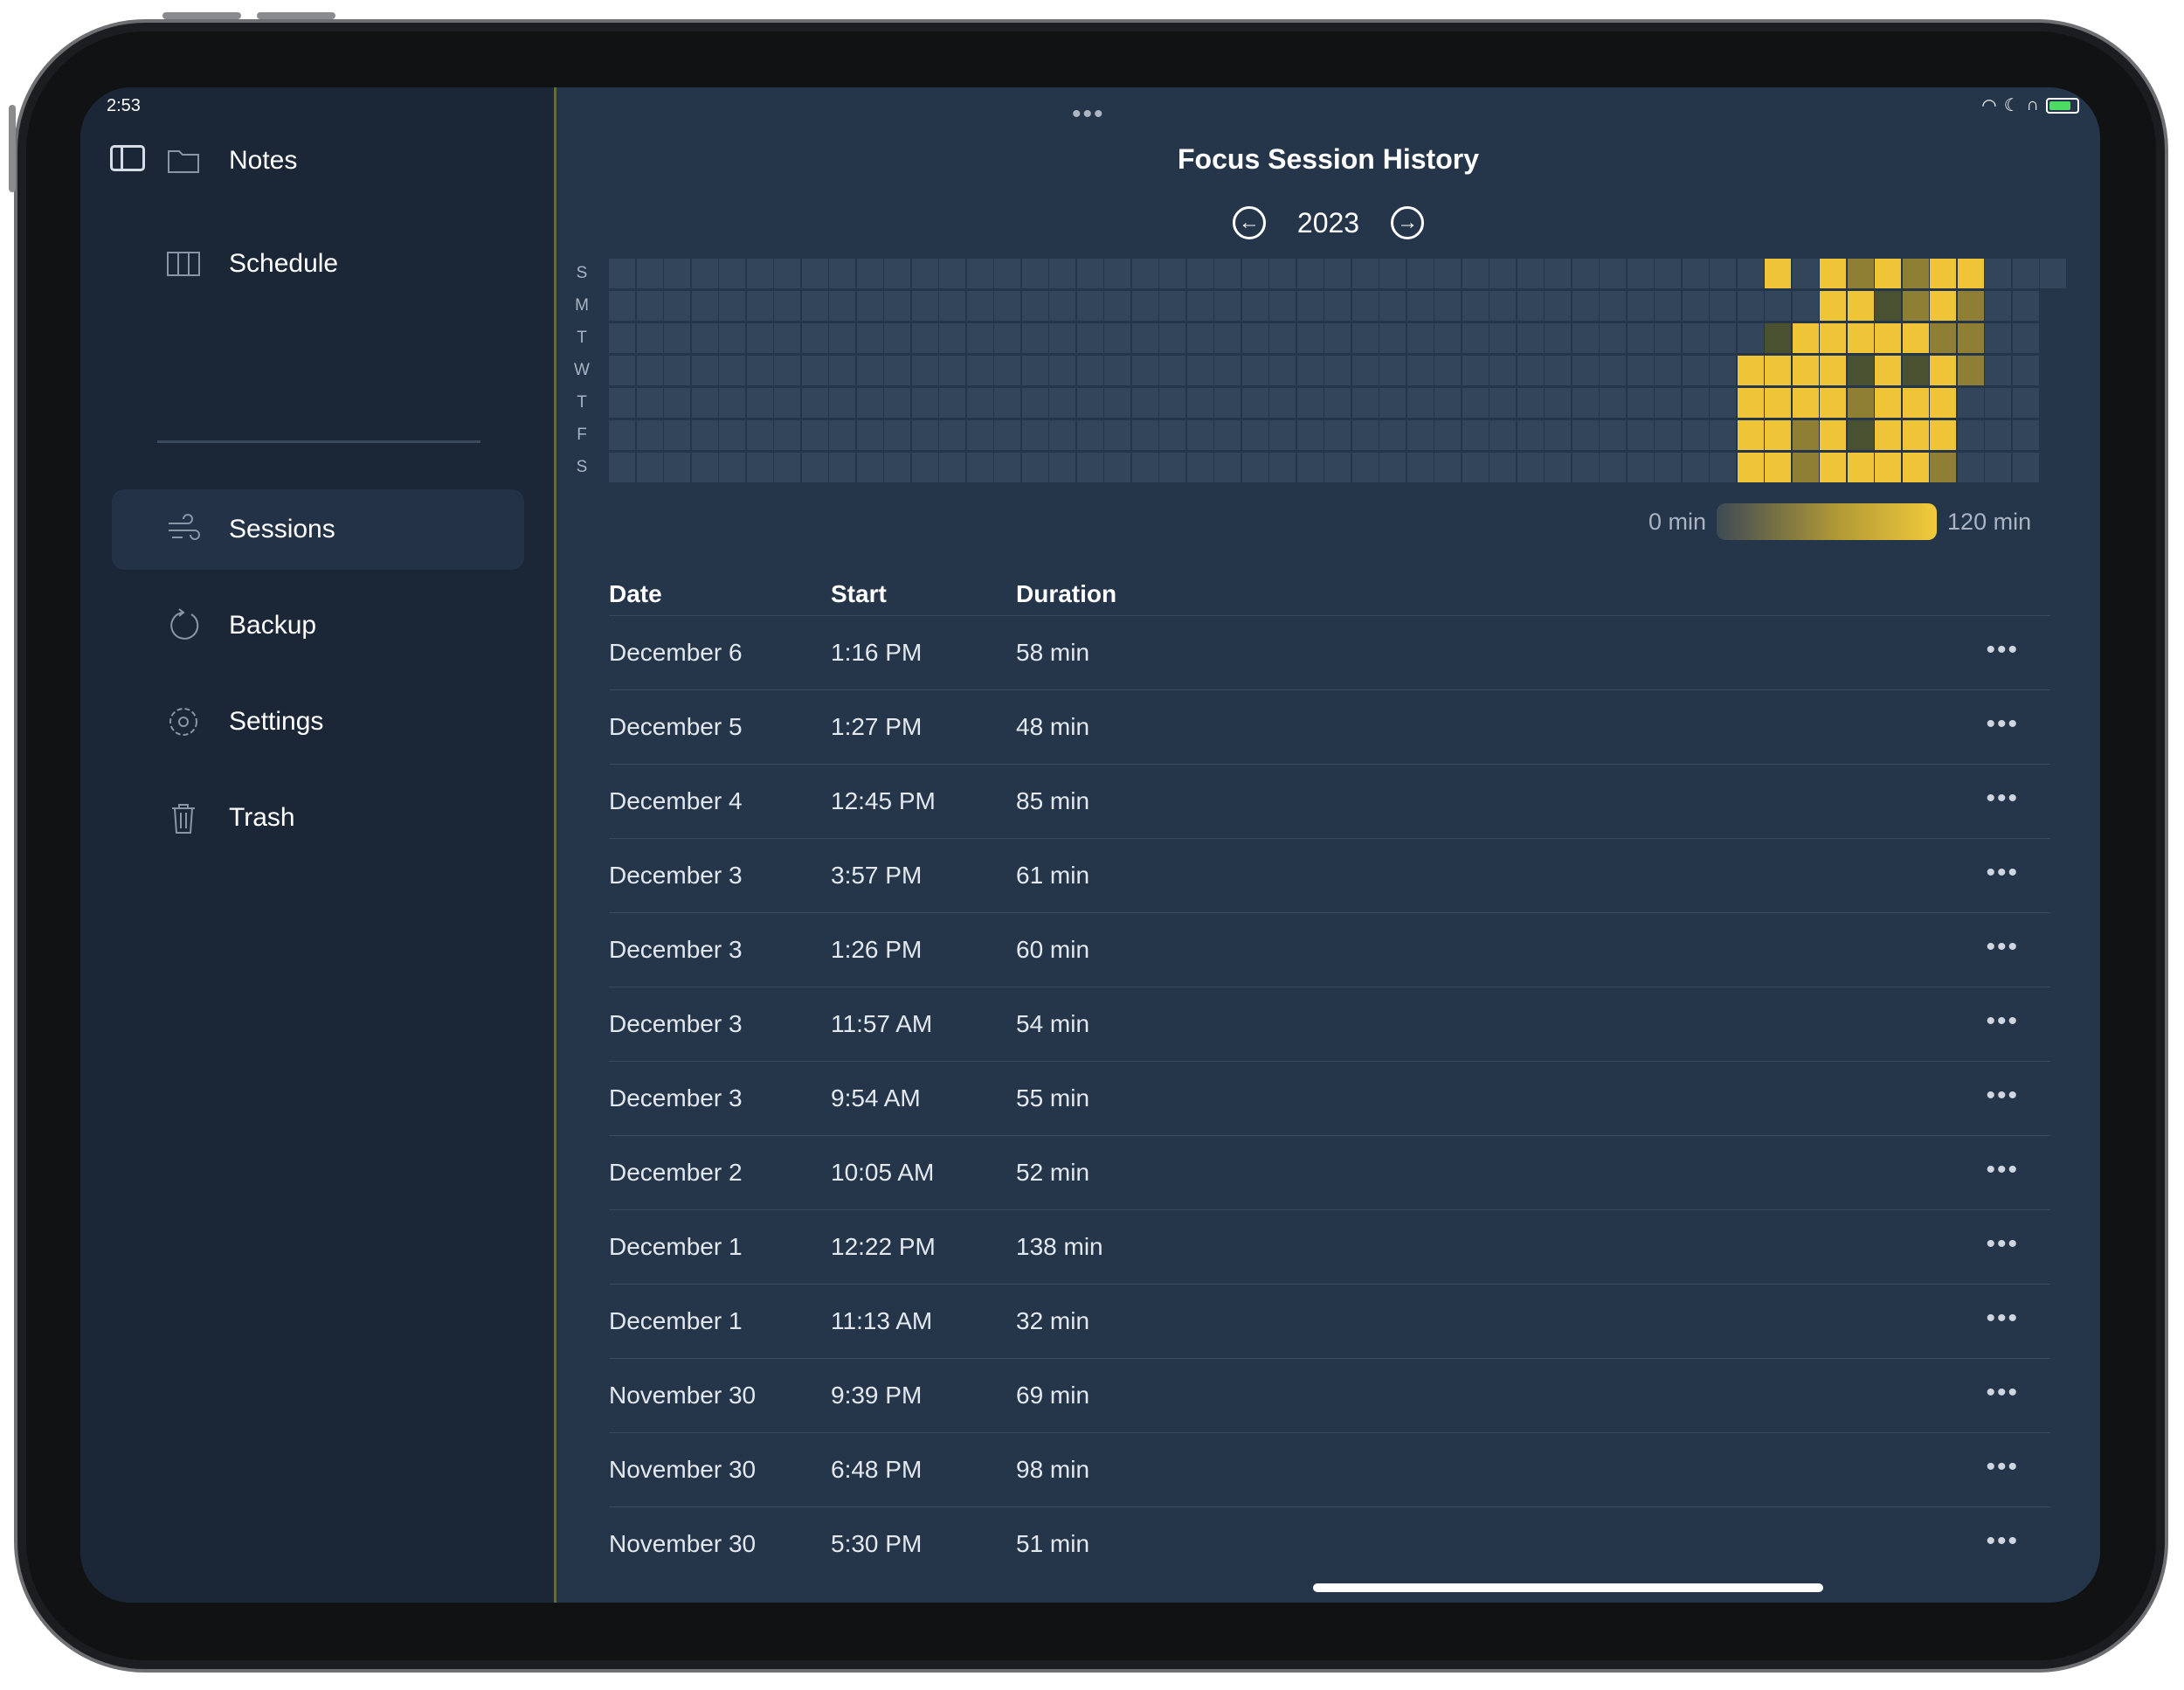  Describe the element at coordinates (318, 818) in the screenshot. I see `sidebar-item-trash: Trash` at that location.